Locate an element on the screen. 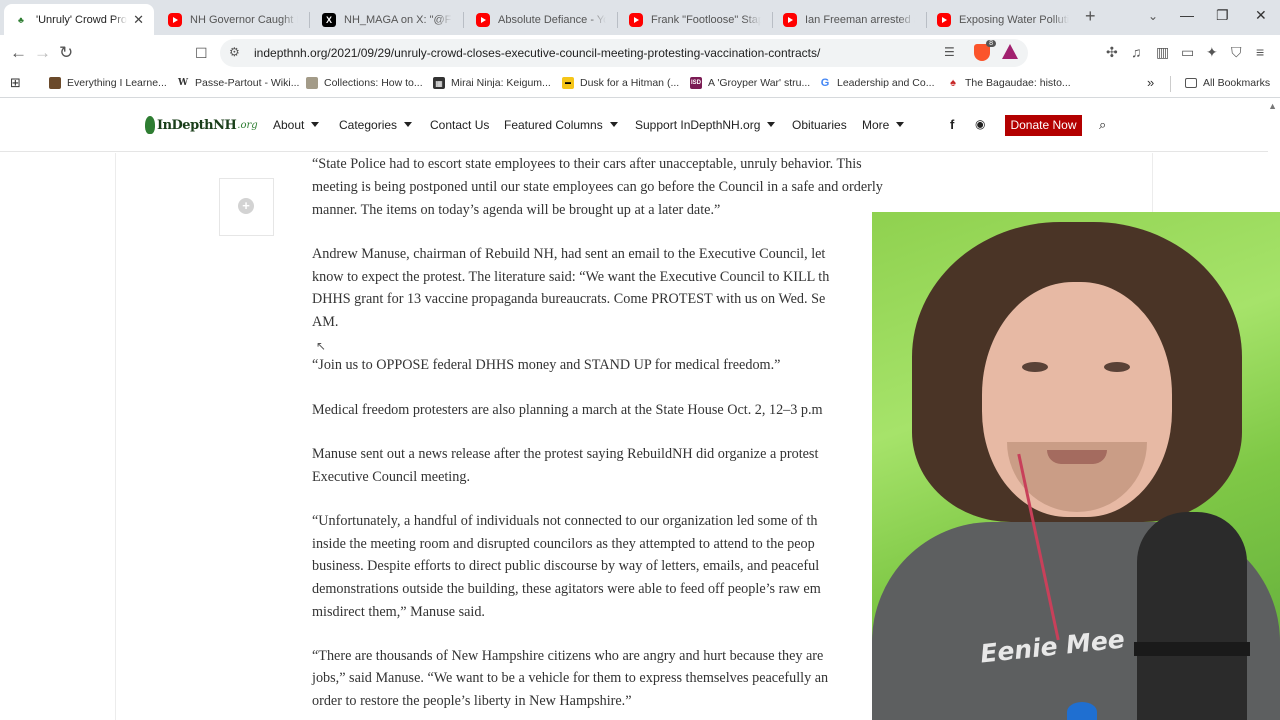 The height and width of the screenshot is (720, 1280). site-logo: InDepthNH .org is located at coordinates (201, 125).